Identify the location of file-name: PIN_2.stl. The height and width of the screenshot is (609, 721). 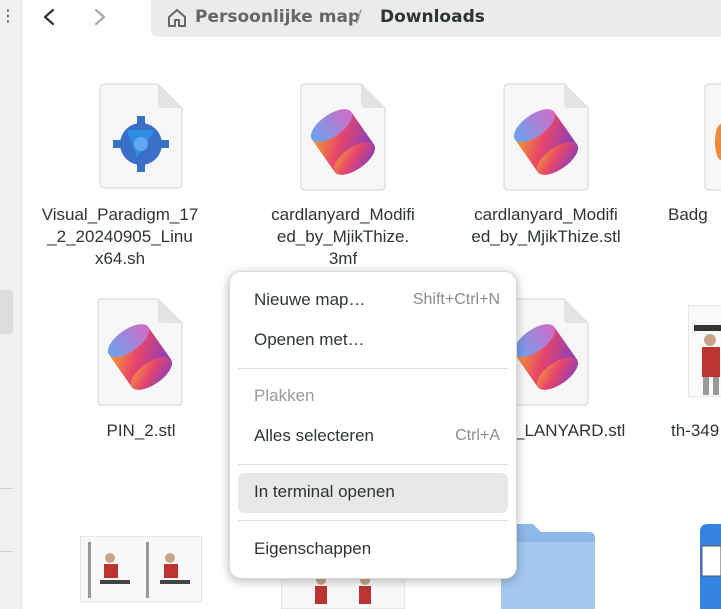
(141, 430).